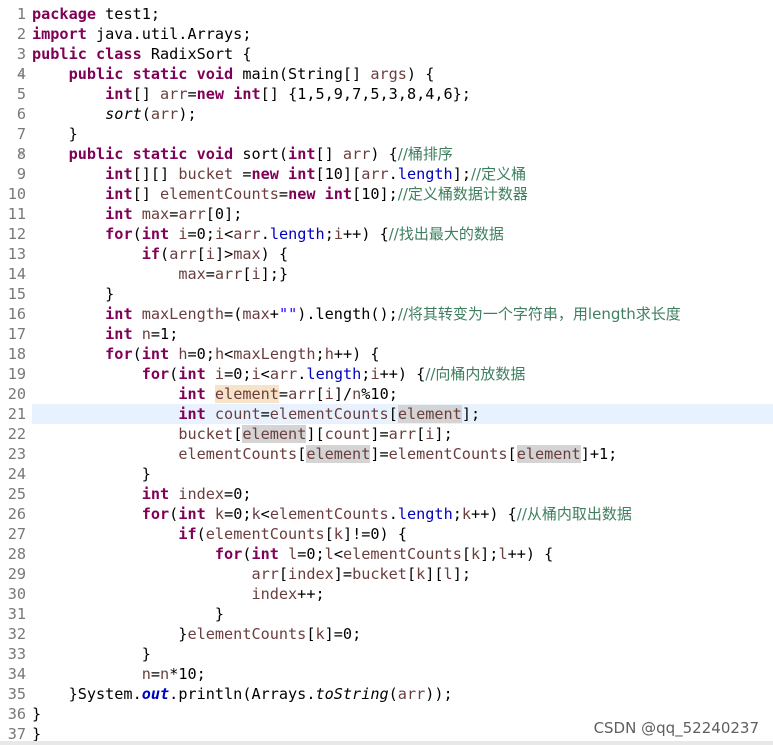  I want to click on line-number: 22, so click(16, 434).